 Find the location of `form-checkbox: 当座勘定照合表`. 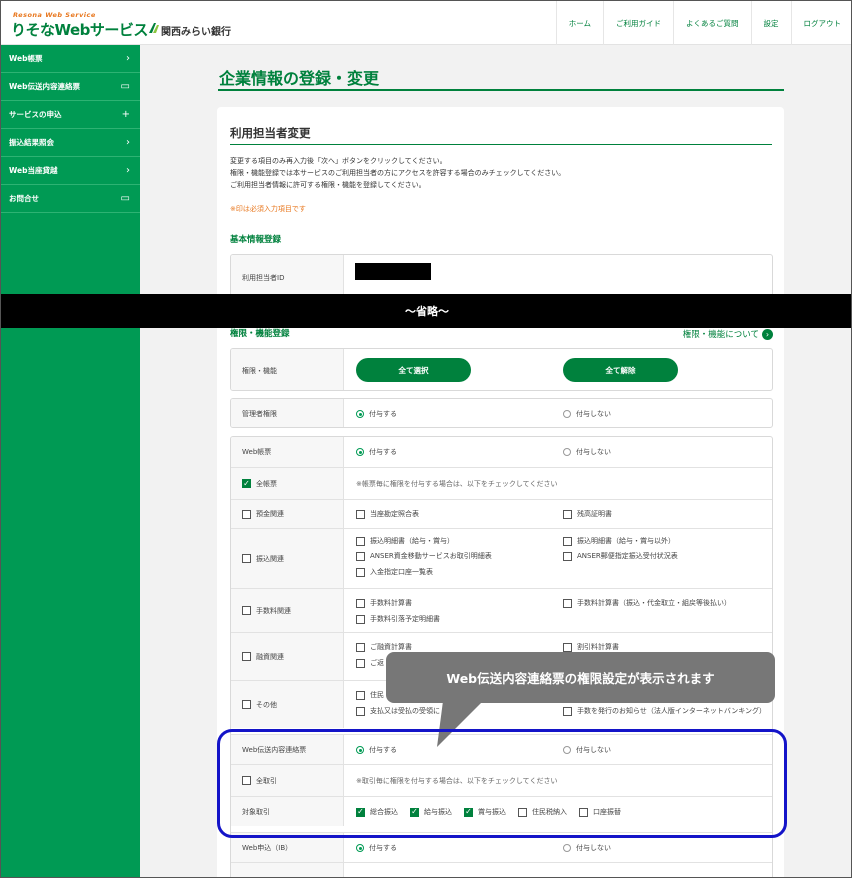

form-checkbox: 当座勘定照合表 is located at coordinates (387, 514).